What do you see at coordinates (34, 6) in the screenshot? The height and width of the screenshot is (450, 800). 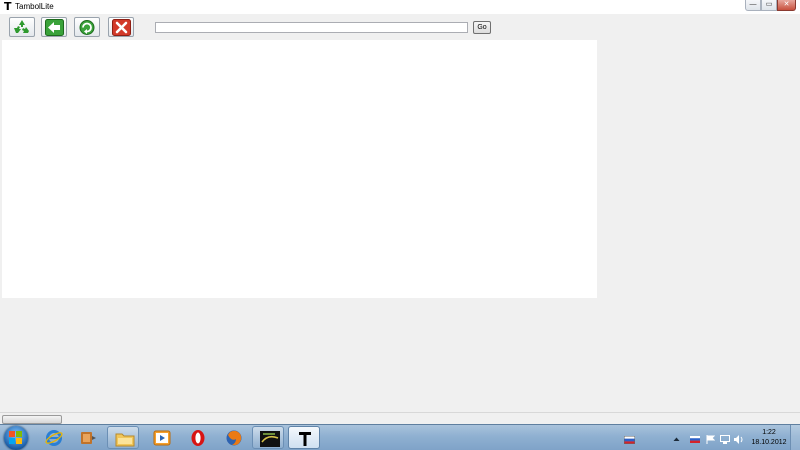 I see `window-title: TambolLite` at bounding box center [34, 6].